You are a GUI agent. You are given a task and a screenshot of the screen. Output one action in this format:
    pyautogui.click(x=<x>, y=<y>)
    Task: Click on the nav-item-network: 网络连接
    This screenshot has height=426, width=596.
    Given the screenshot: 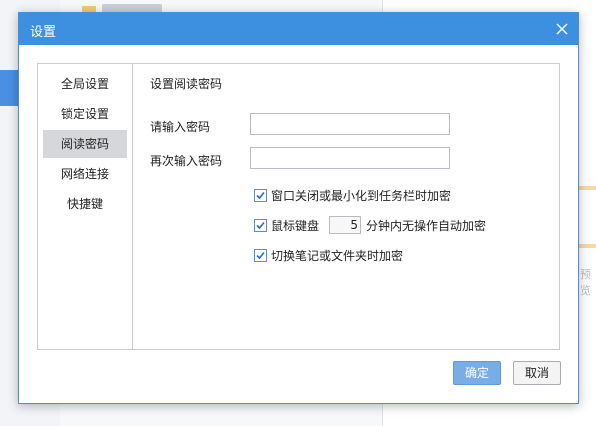 What is the action you would take?
    pyautogui.click(x=85, y=174)
    